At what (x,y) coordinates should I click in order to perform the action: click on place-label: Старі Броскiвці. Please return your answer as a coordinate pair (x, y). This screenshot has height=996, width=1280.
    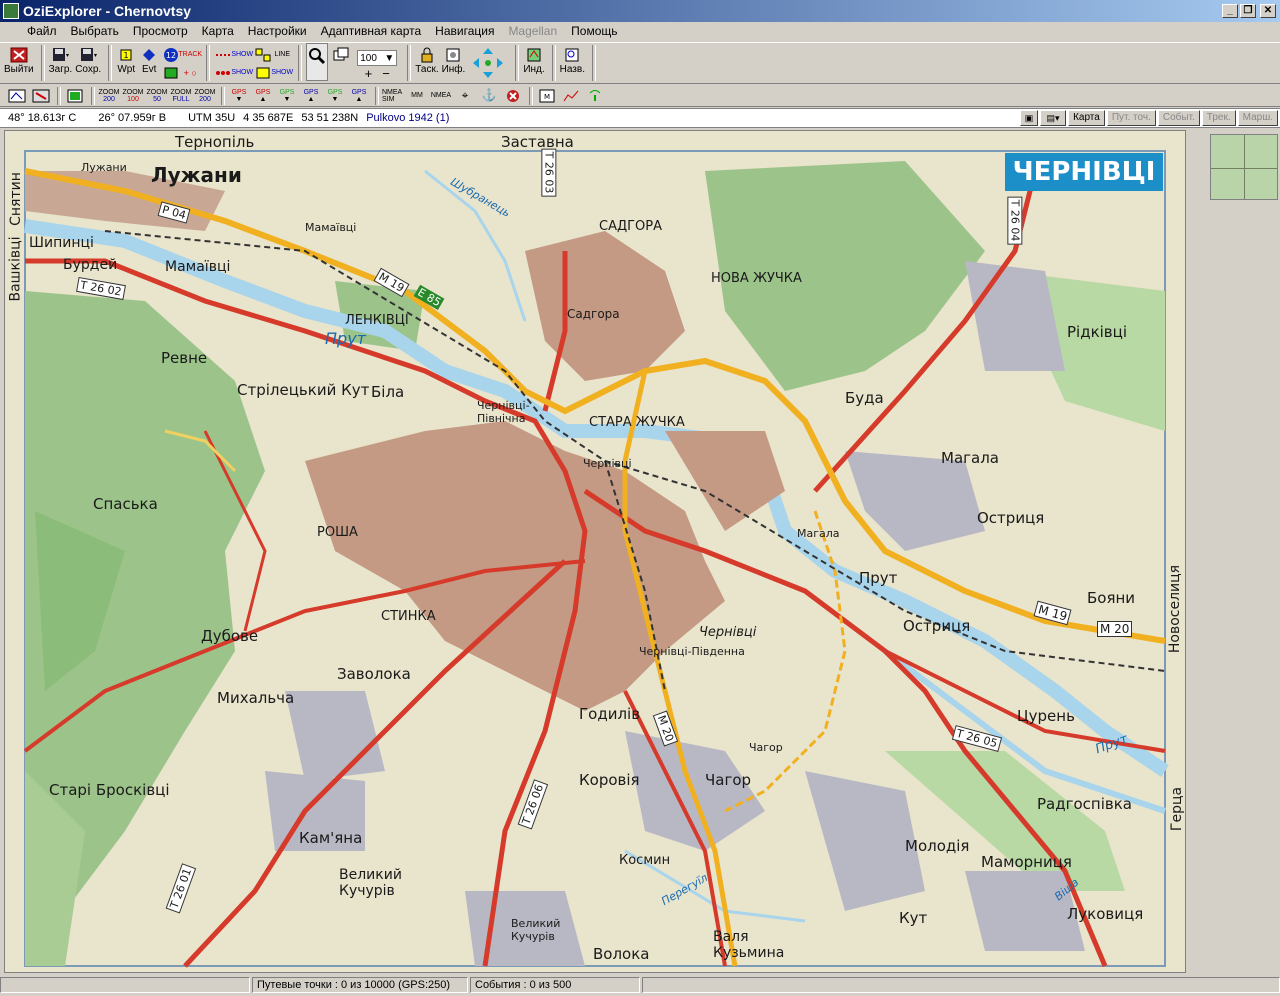
    Looking at the image, I should click on (109, 790).